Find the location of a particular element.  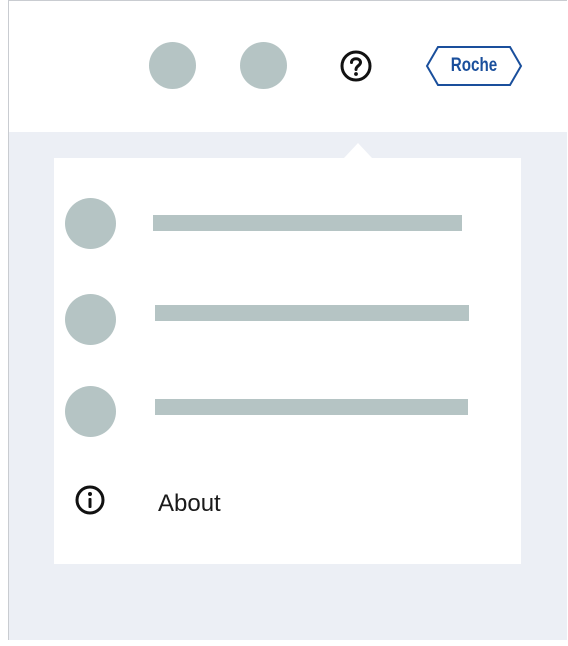

about-label: About is located at coordinates (189, 503).